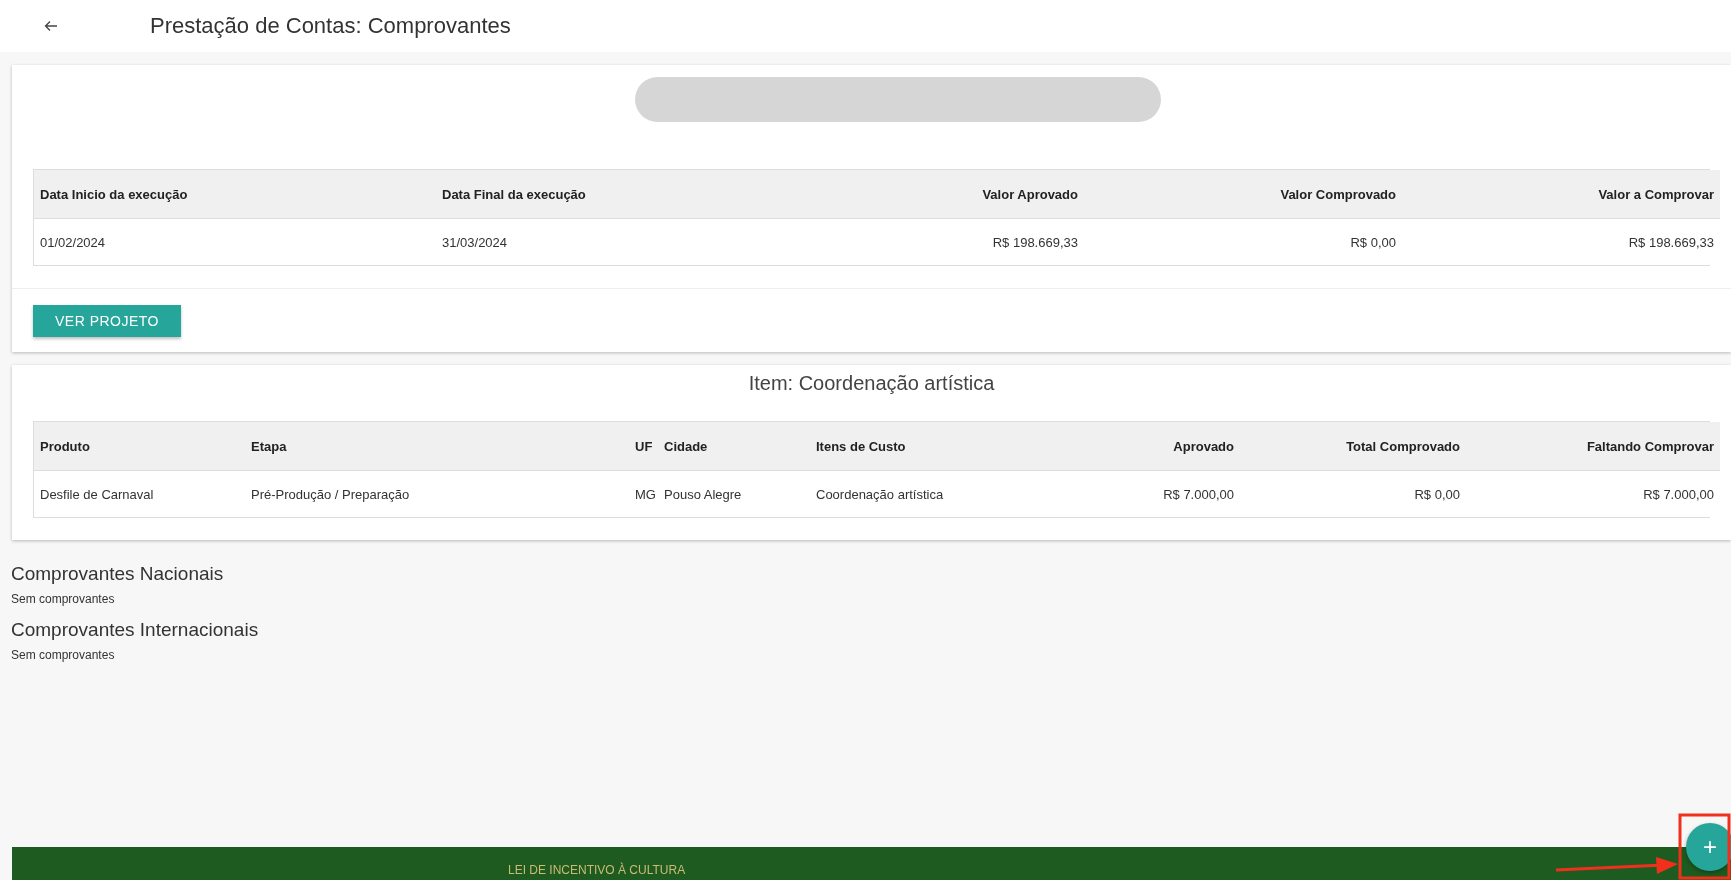 The height and width of the screenshot is (880, 1731). Describe the element at coordinates (636, 194) in the screenshot. I see `column-header: Data Final da execução` at that location.